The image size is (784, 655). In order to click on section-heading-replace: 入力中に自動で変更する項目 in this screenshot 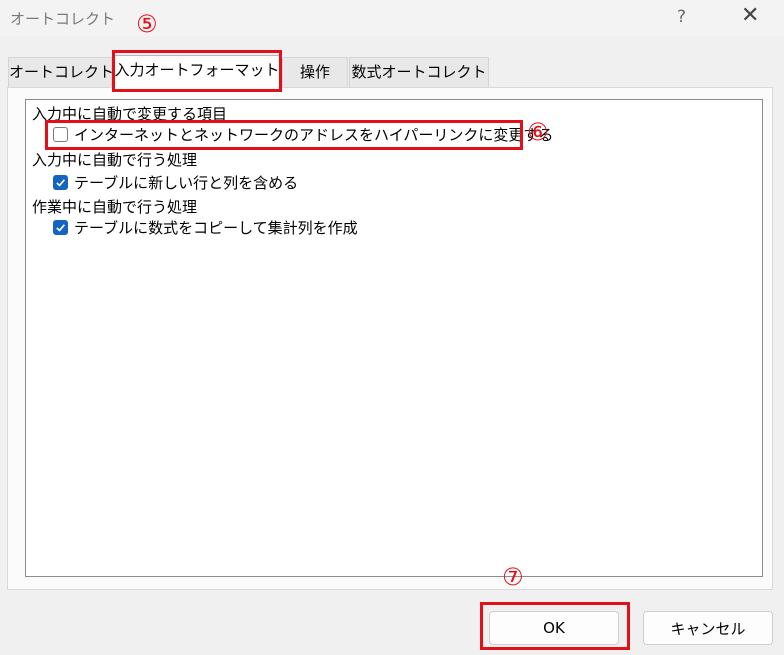, I will do `click(130, 114)`.